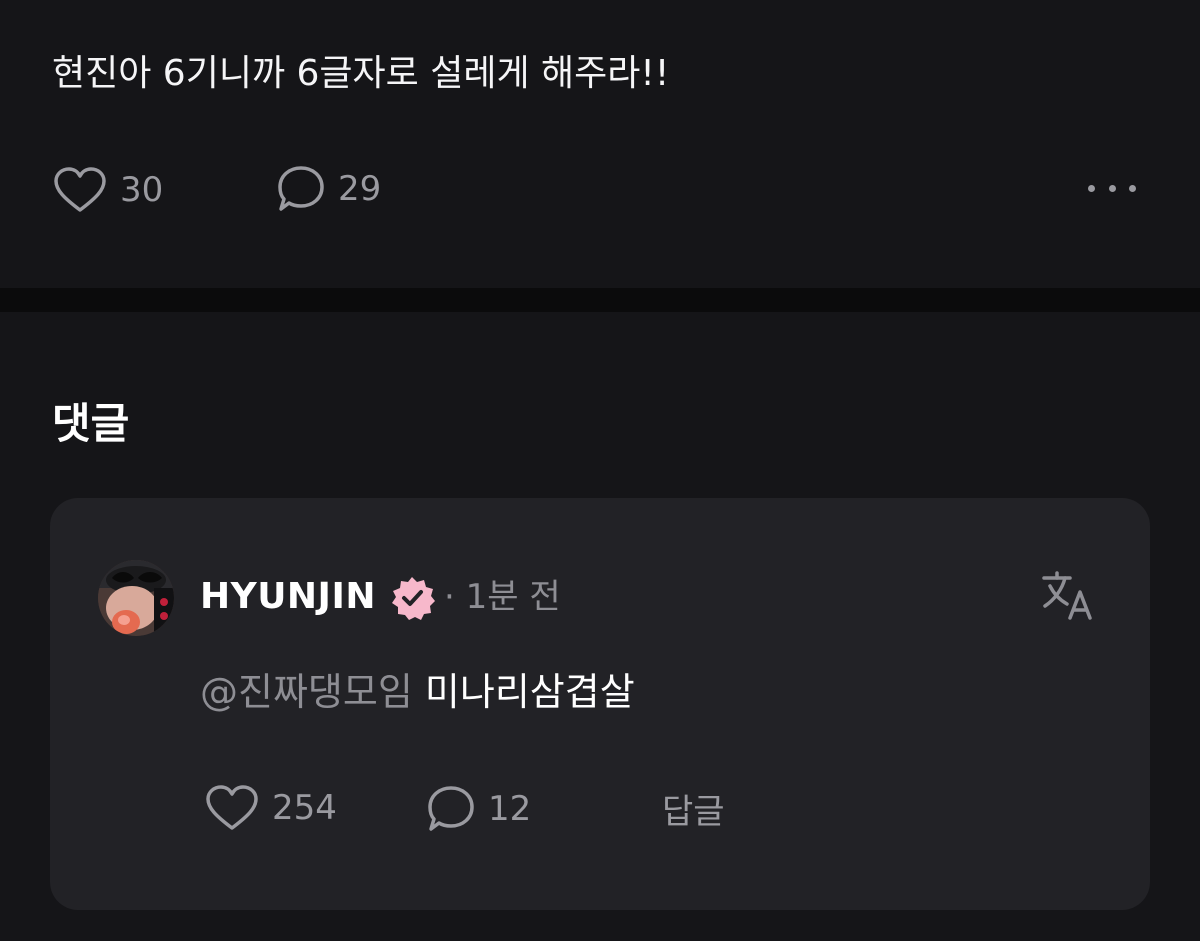 Image resolution: width=1200 pixels, height=941 pixels. Describe the element at coordinates (413, 598) in the screenshot. I see `verified-badge-icon` at that location.